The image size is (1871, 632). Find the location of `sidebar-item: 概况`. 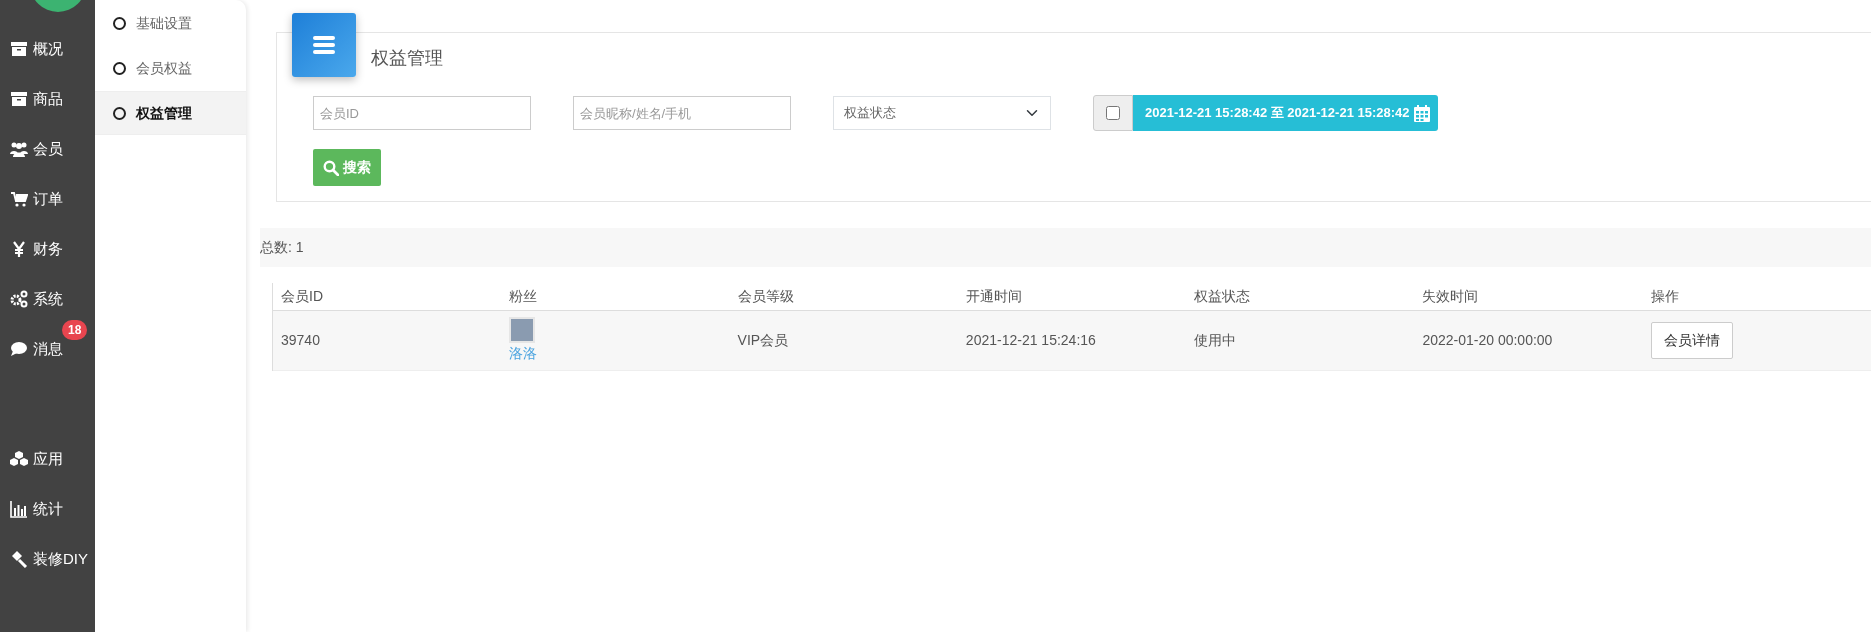

sidebar-item: 概况 is located at coordinates (47, 49).